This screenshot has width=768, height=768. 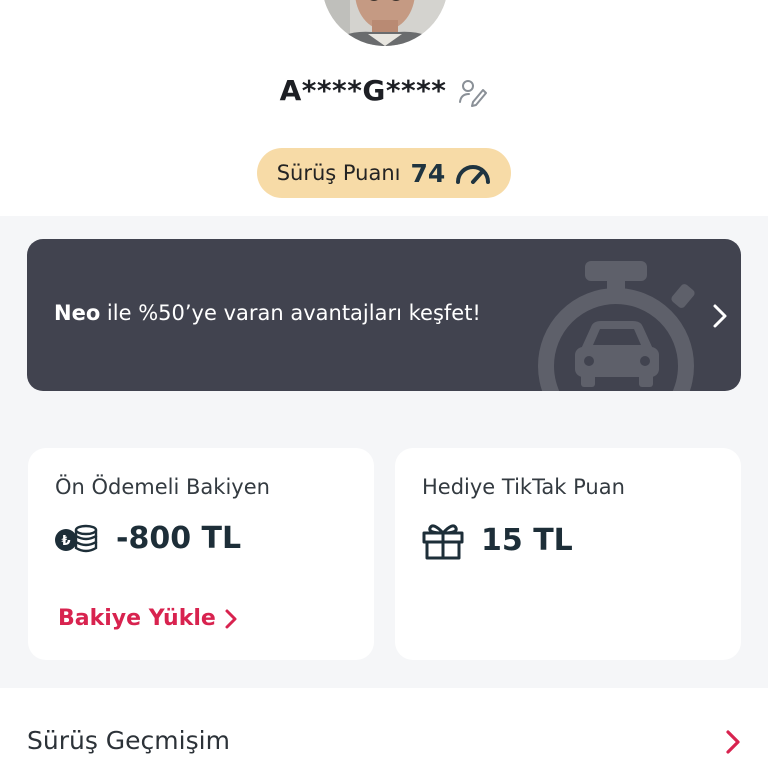 What do you see at coordinates (137, 618) in the screenshot?
I see `load-balance-label: Bakiye Yükle` at bounding box center [137, 618].